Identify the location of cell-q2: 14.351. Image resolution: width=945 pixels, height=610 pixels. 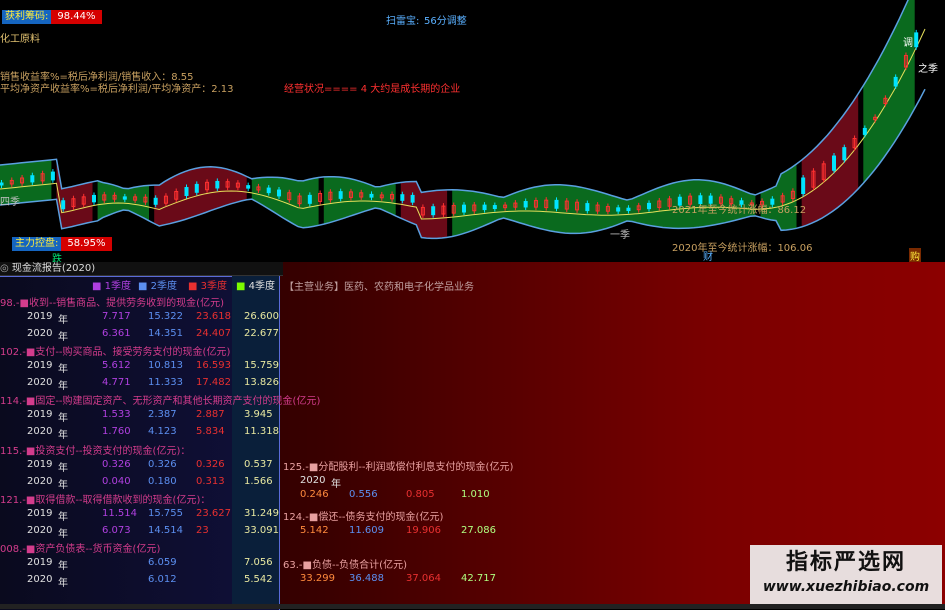
(165, 333).